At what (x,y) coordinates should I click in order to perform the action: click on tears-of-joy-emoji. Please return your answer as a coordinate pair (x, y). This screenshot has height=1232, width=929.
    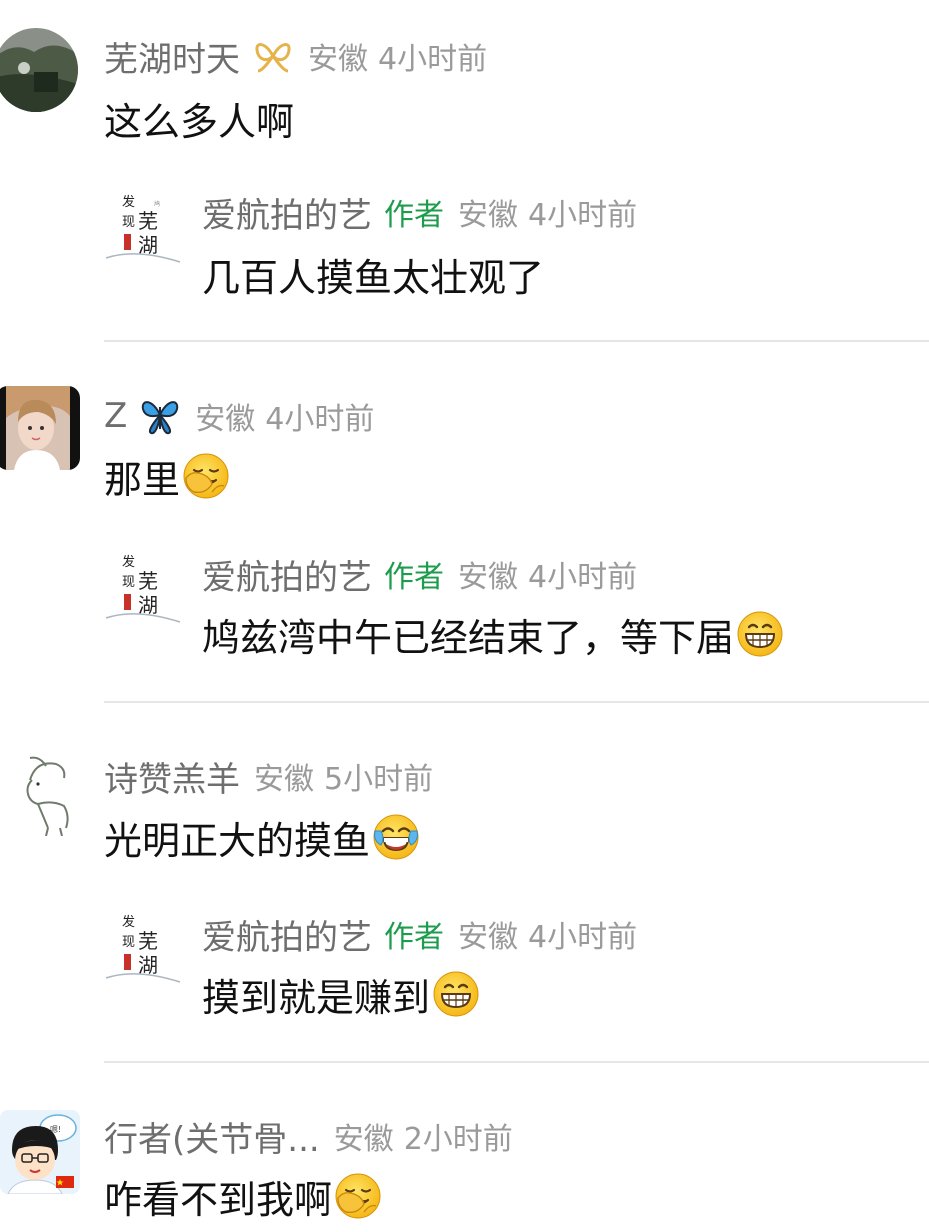
    Looking at the image, I should click on (396, 837).